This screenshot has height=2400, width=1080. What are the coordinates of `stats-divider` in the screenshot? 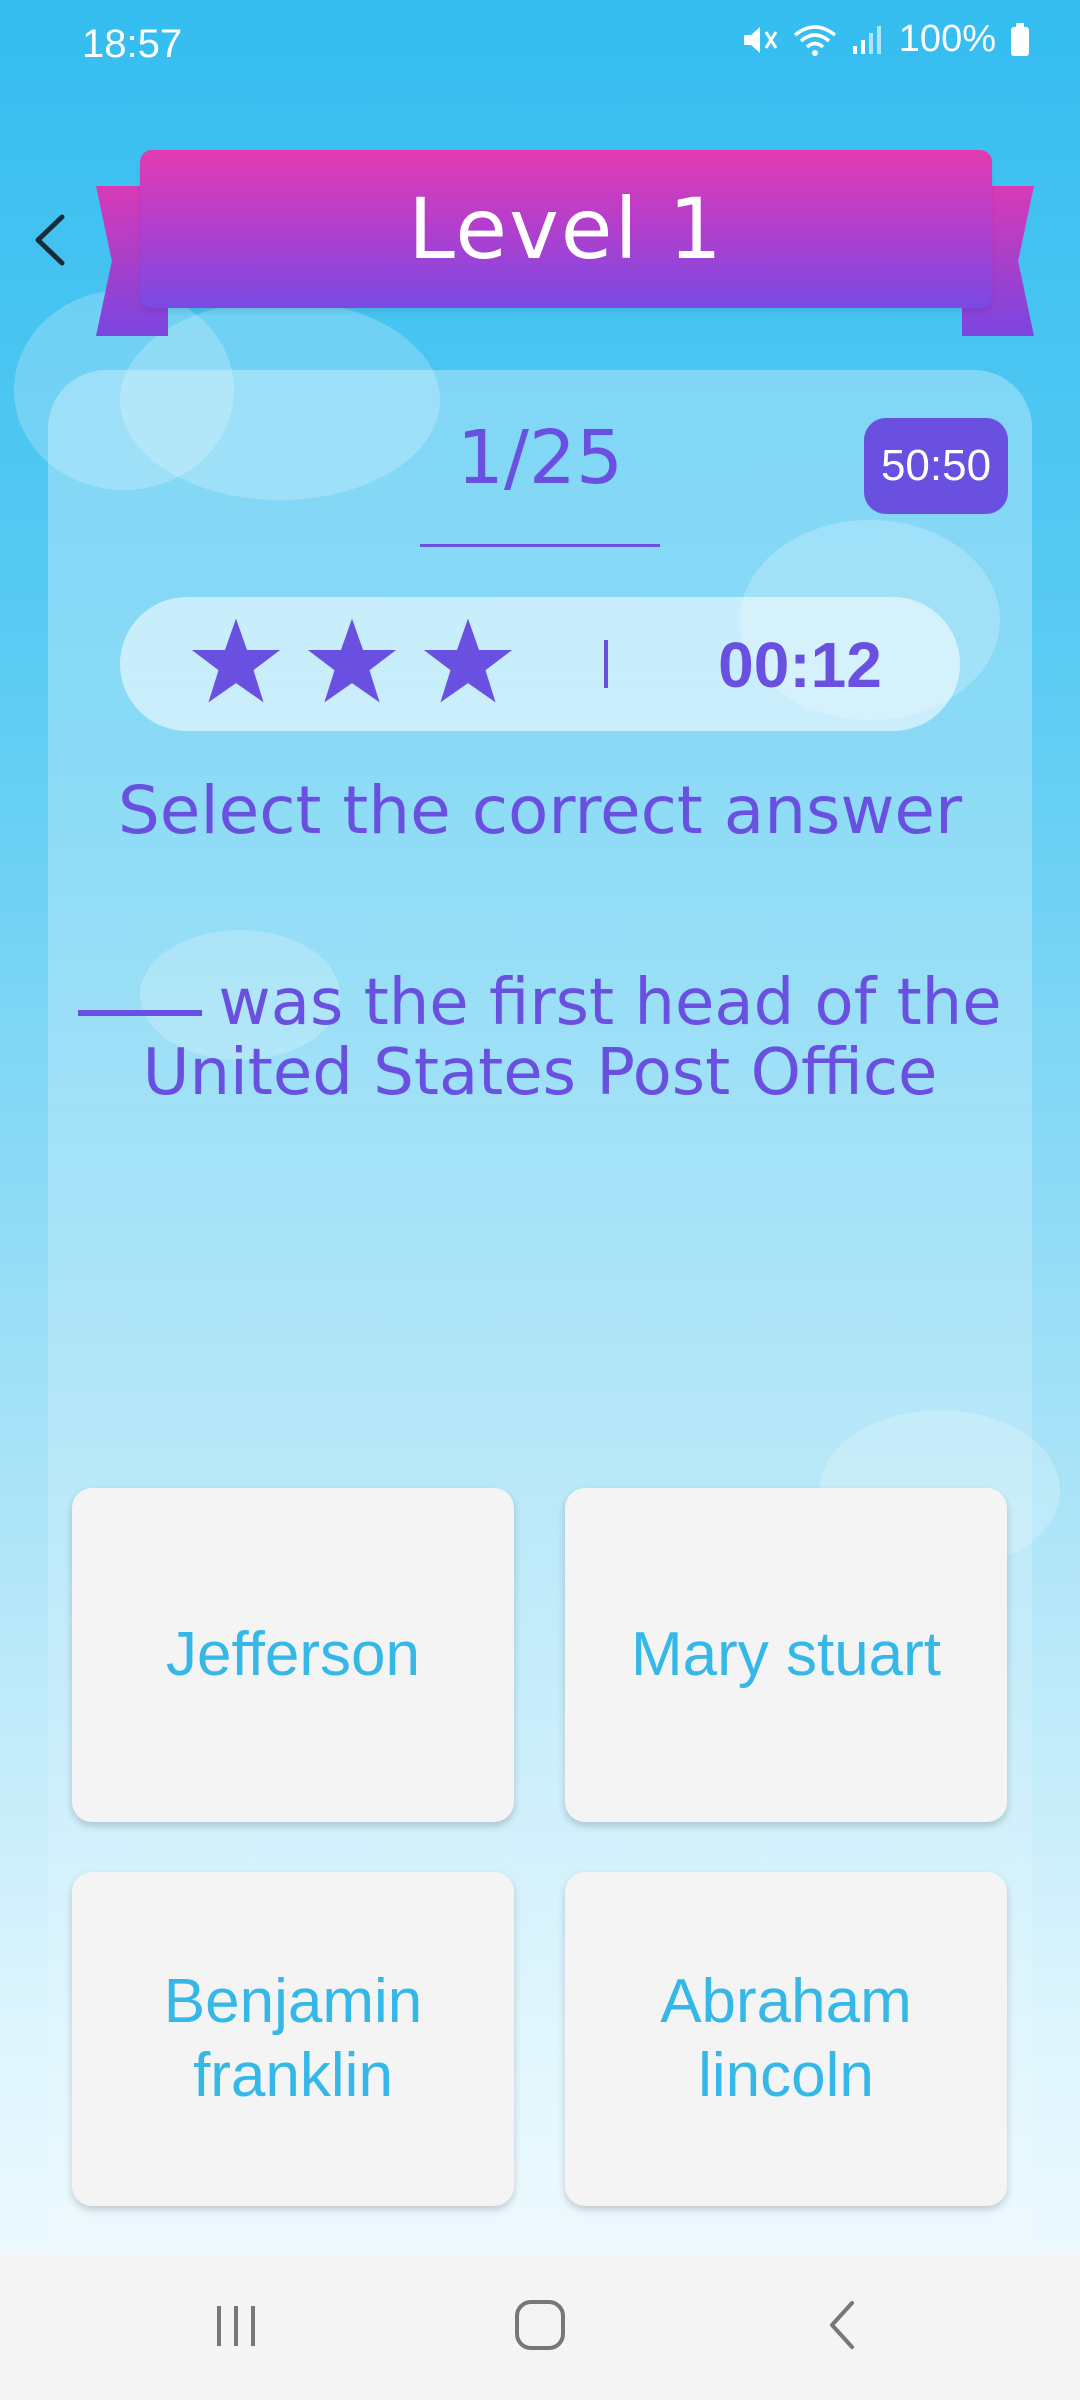 It's located at (606, 664).